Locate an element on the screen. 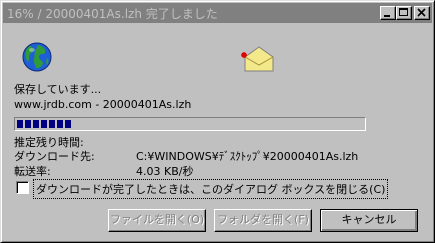  window-title: 16% / 20000401As.lzh 完了しました is located at coordinates (112, 13).